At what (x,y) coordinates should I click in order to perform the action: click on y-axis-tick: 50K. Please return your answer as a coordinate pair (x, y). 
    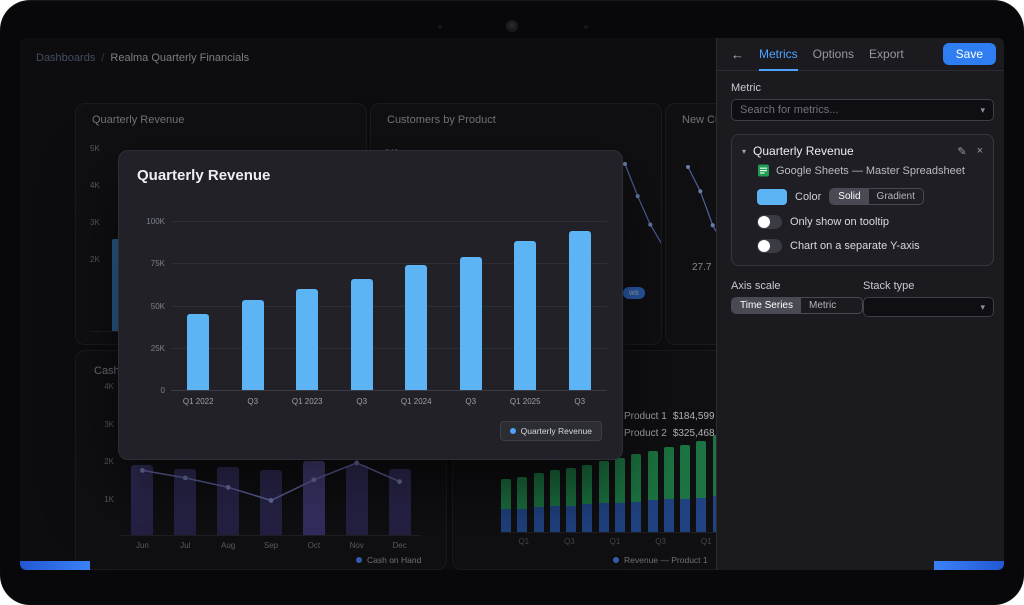
    Looking at the image, I should click on (157, 306).